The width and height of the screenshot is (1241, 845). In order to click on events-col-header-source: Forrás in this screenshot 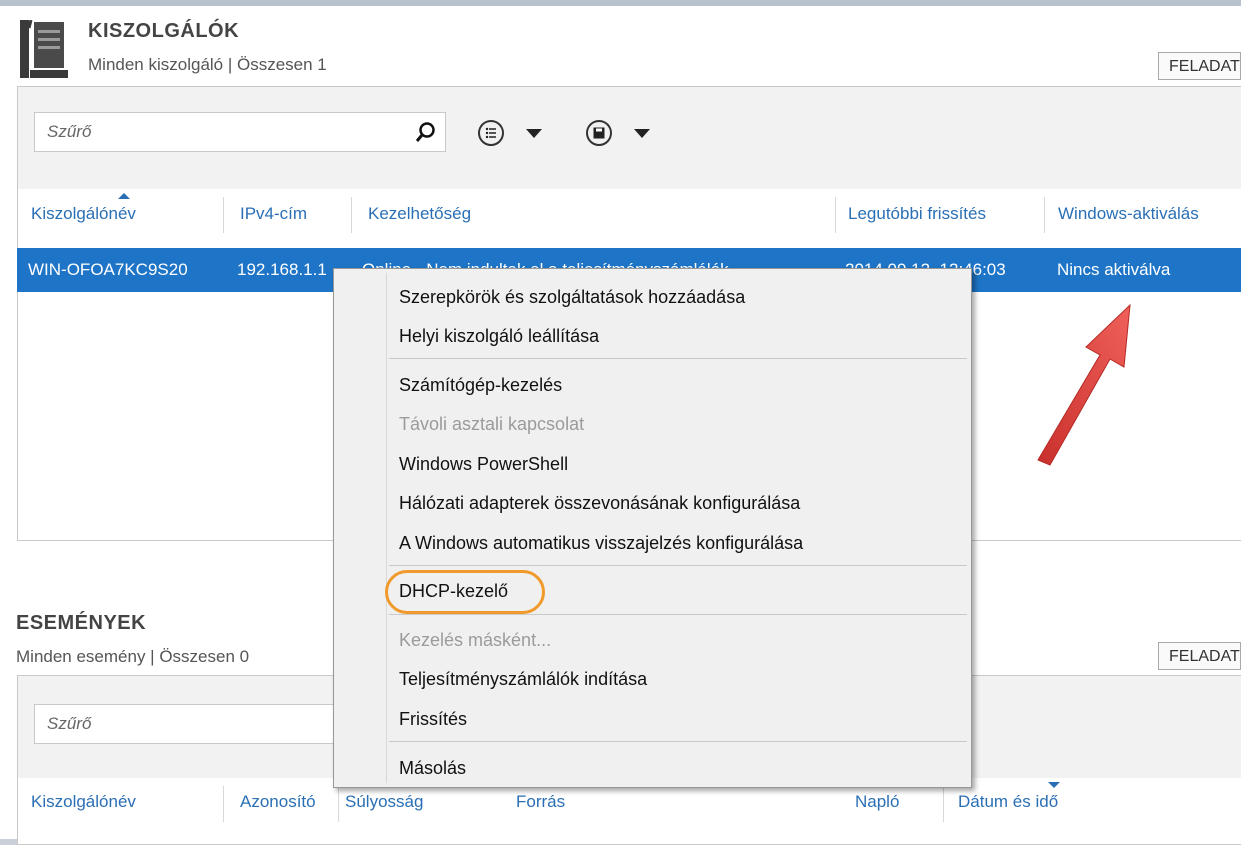, I will do `click(540, 802)`.